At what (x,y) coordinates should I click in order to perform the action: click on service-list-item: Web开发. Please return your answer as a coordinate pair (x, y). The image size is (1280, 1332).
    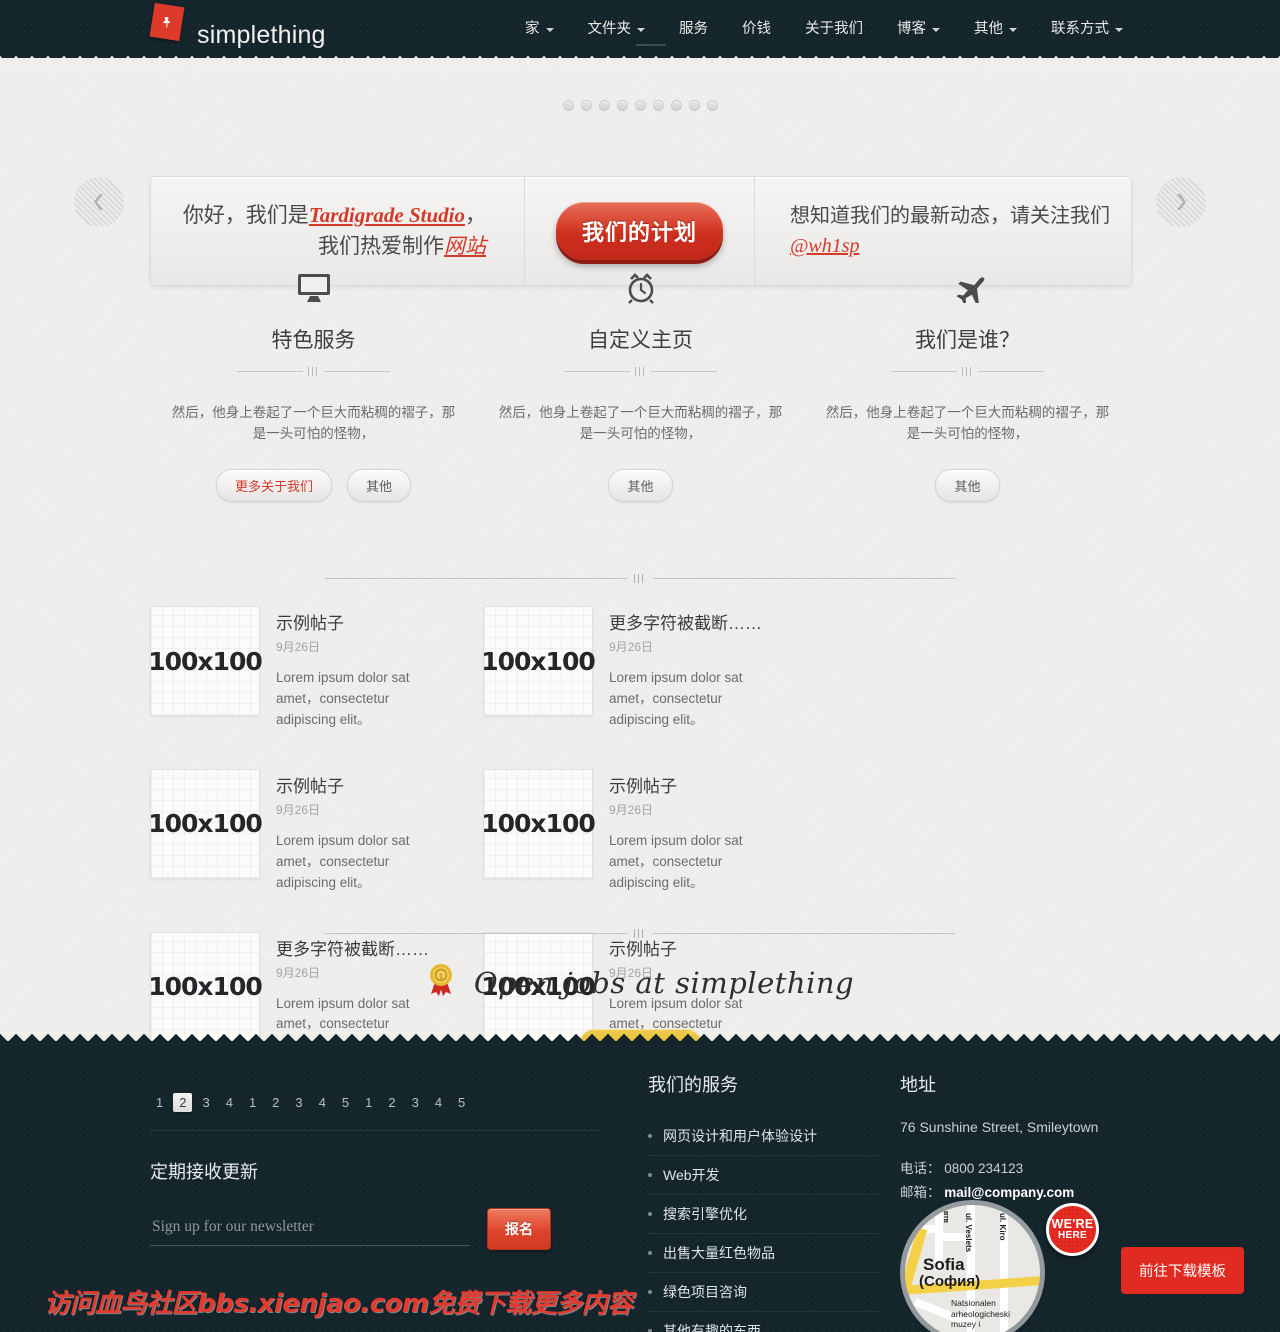
    Looking at the image, I should click on (764, 1175).